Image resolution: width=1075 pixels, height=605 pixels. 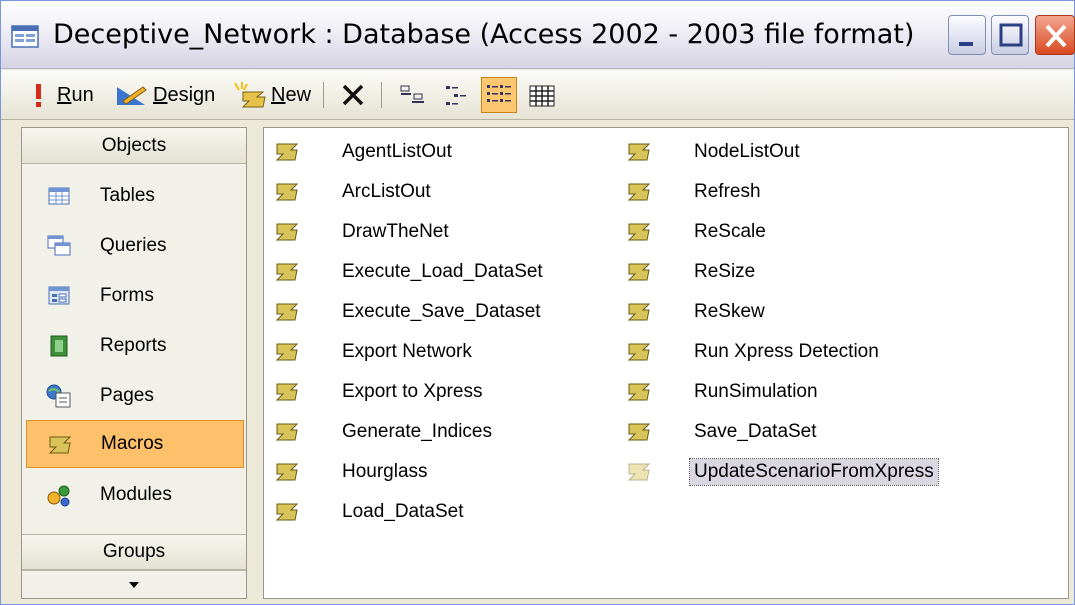 I want to click on objects-item-macros: Macros, so click(x=135, y=444).